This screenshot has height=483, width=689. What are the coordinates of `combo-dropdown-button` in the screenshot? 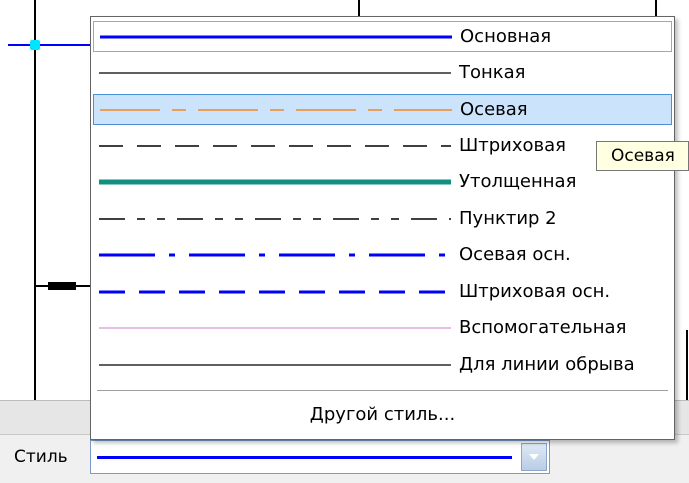 It's located at (534, 457).